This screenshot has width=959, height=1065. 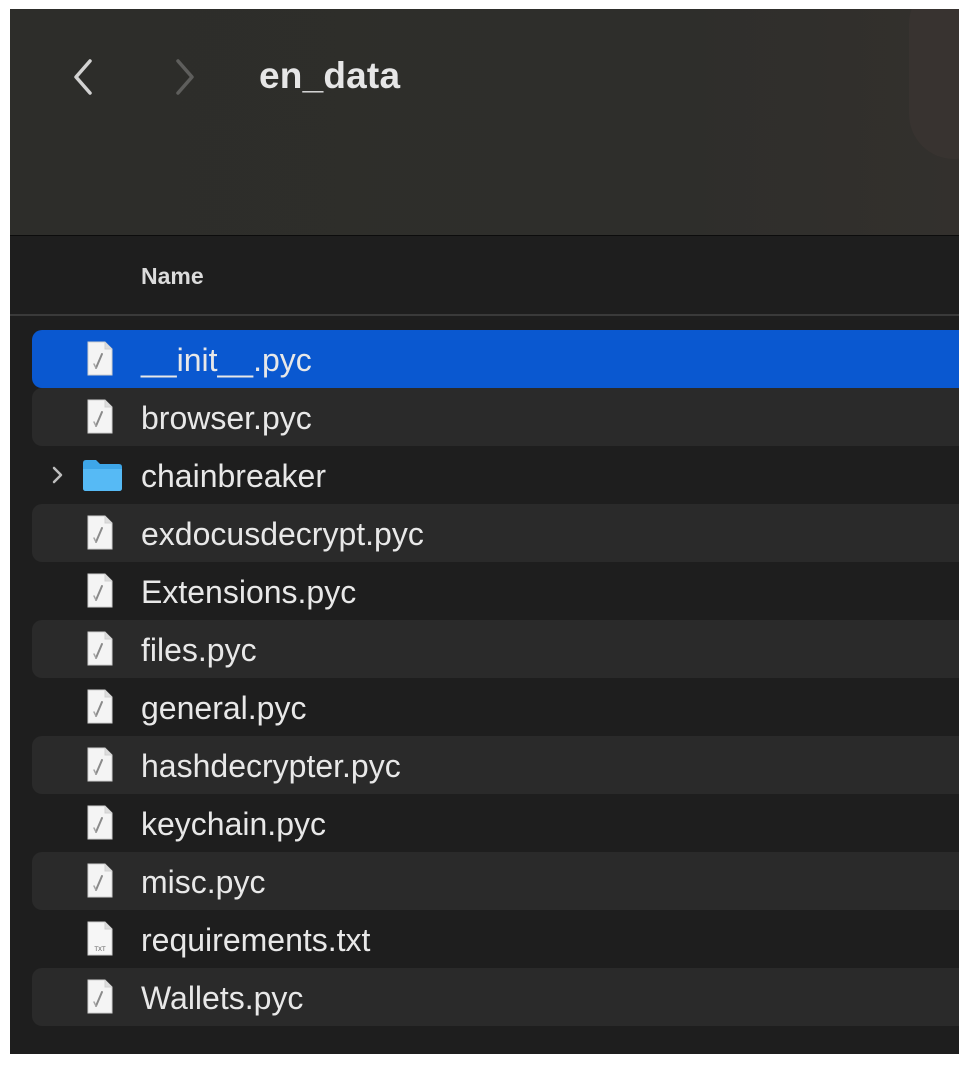 I want to click on window-title: en_data, so click(x=330, y=75).